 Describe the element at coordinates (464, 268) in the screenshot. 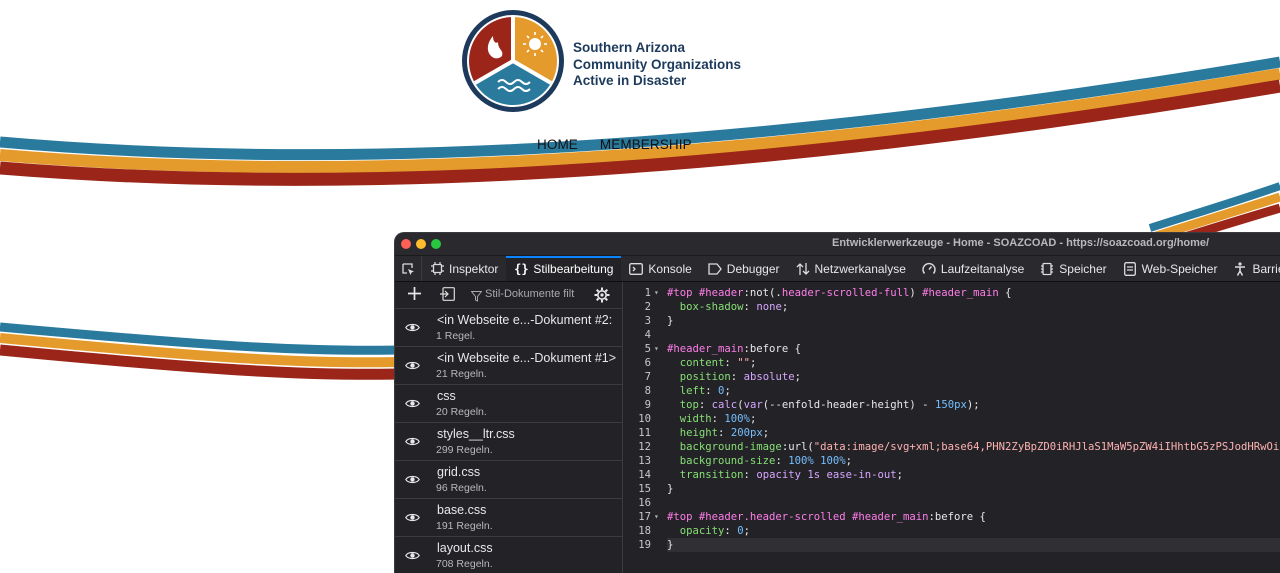

I see `tab-inspector: Inspektor` at that location.